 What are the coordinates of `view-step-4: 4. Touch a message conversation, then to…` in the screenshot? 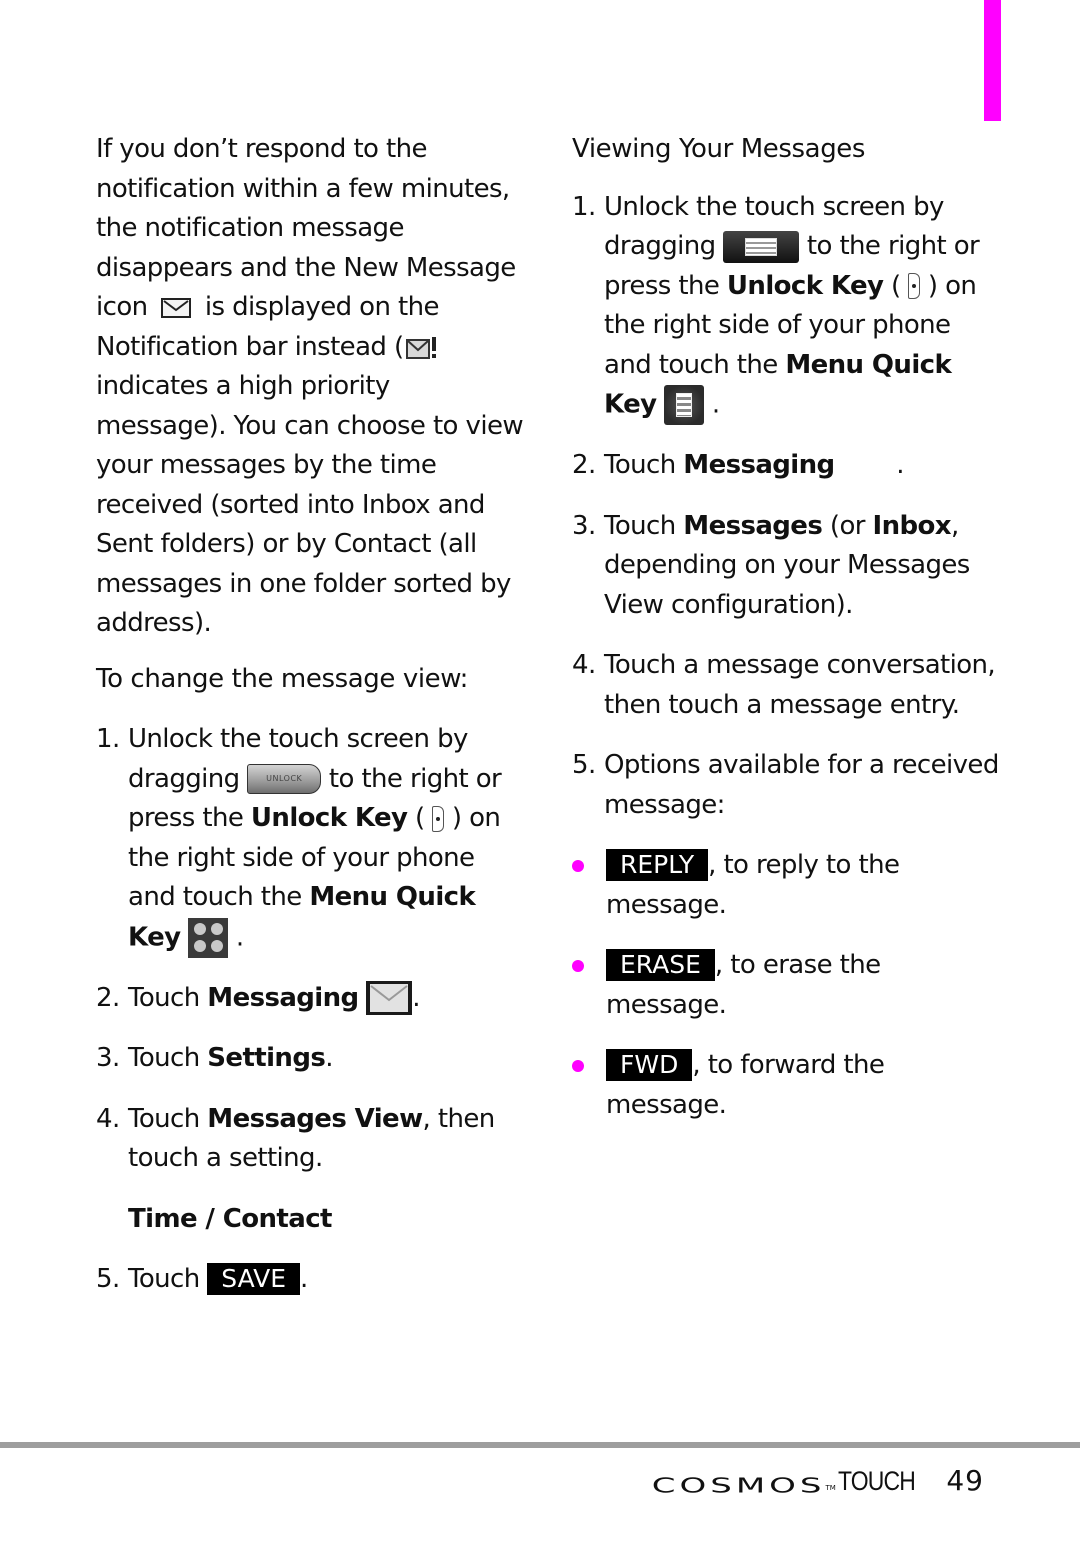 It's located at (784, 685).